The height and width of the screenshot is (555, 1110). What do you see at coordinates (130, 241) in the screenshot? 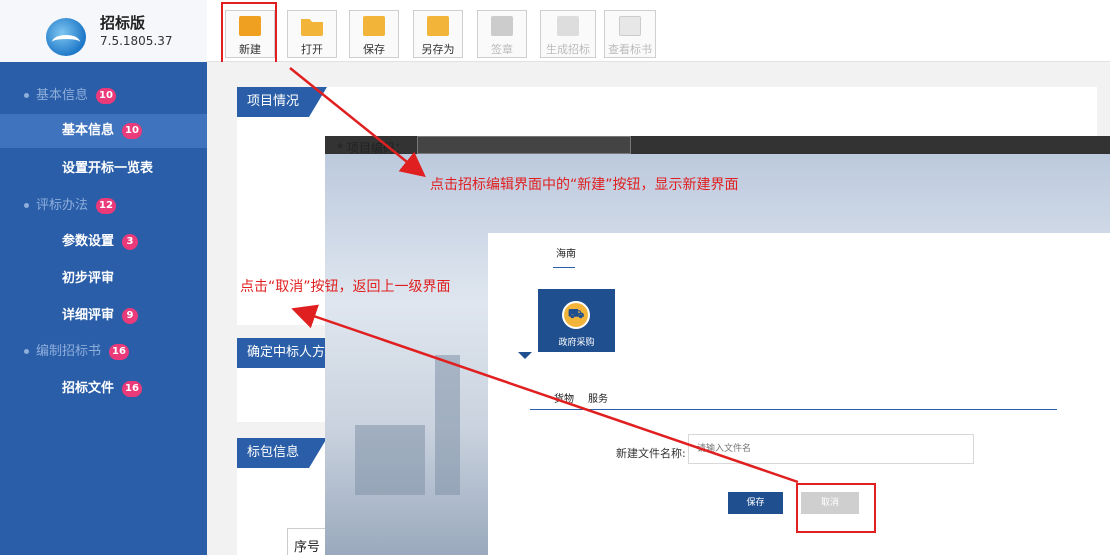
I see `count-badge: 3` at bounding box center [130, 241].